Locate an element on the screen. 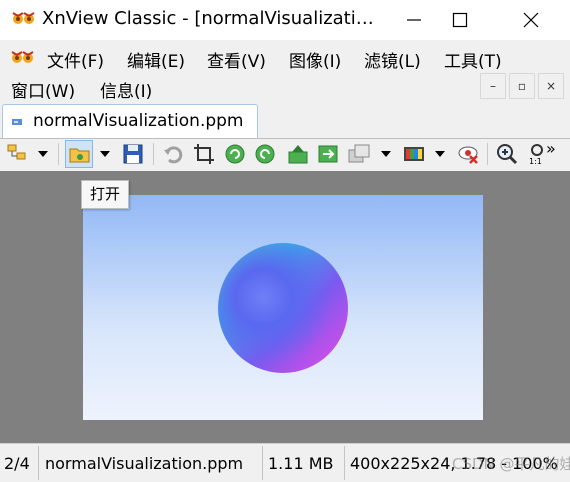 The width and height of the screenshot is (570, 482). menu-view: 查看(V) is located at coordinates (236, 59).